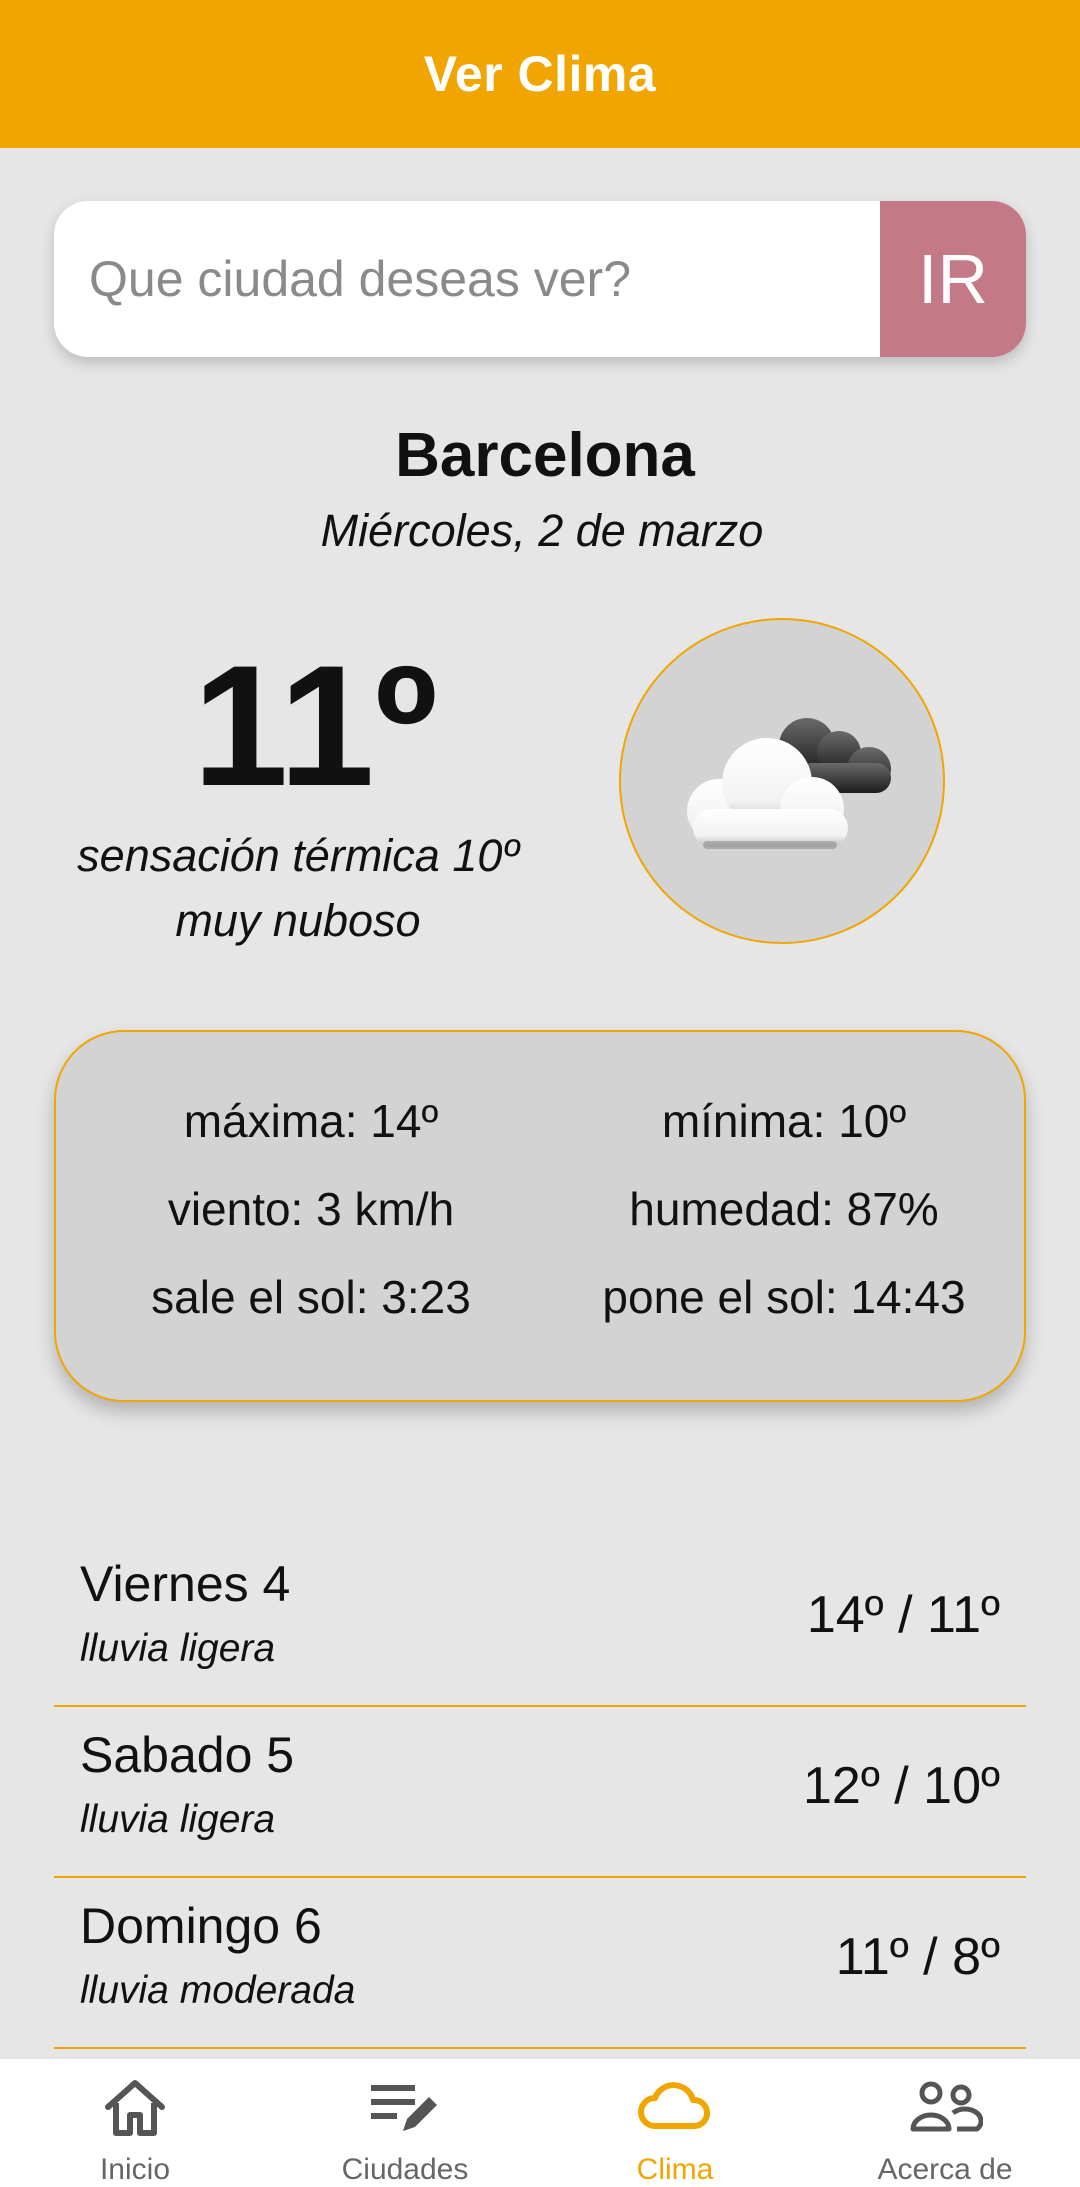  What do you see at coordinates (789, 783) in the screenshot?
I see `cloudy-icon` at bounding box center [789, 783].